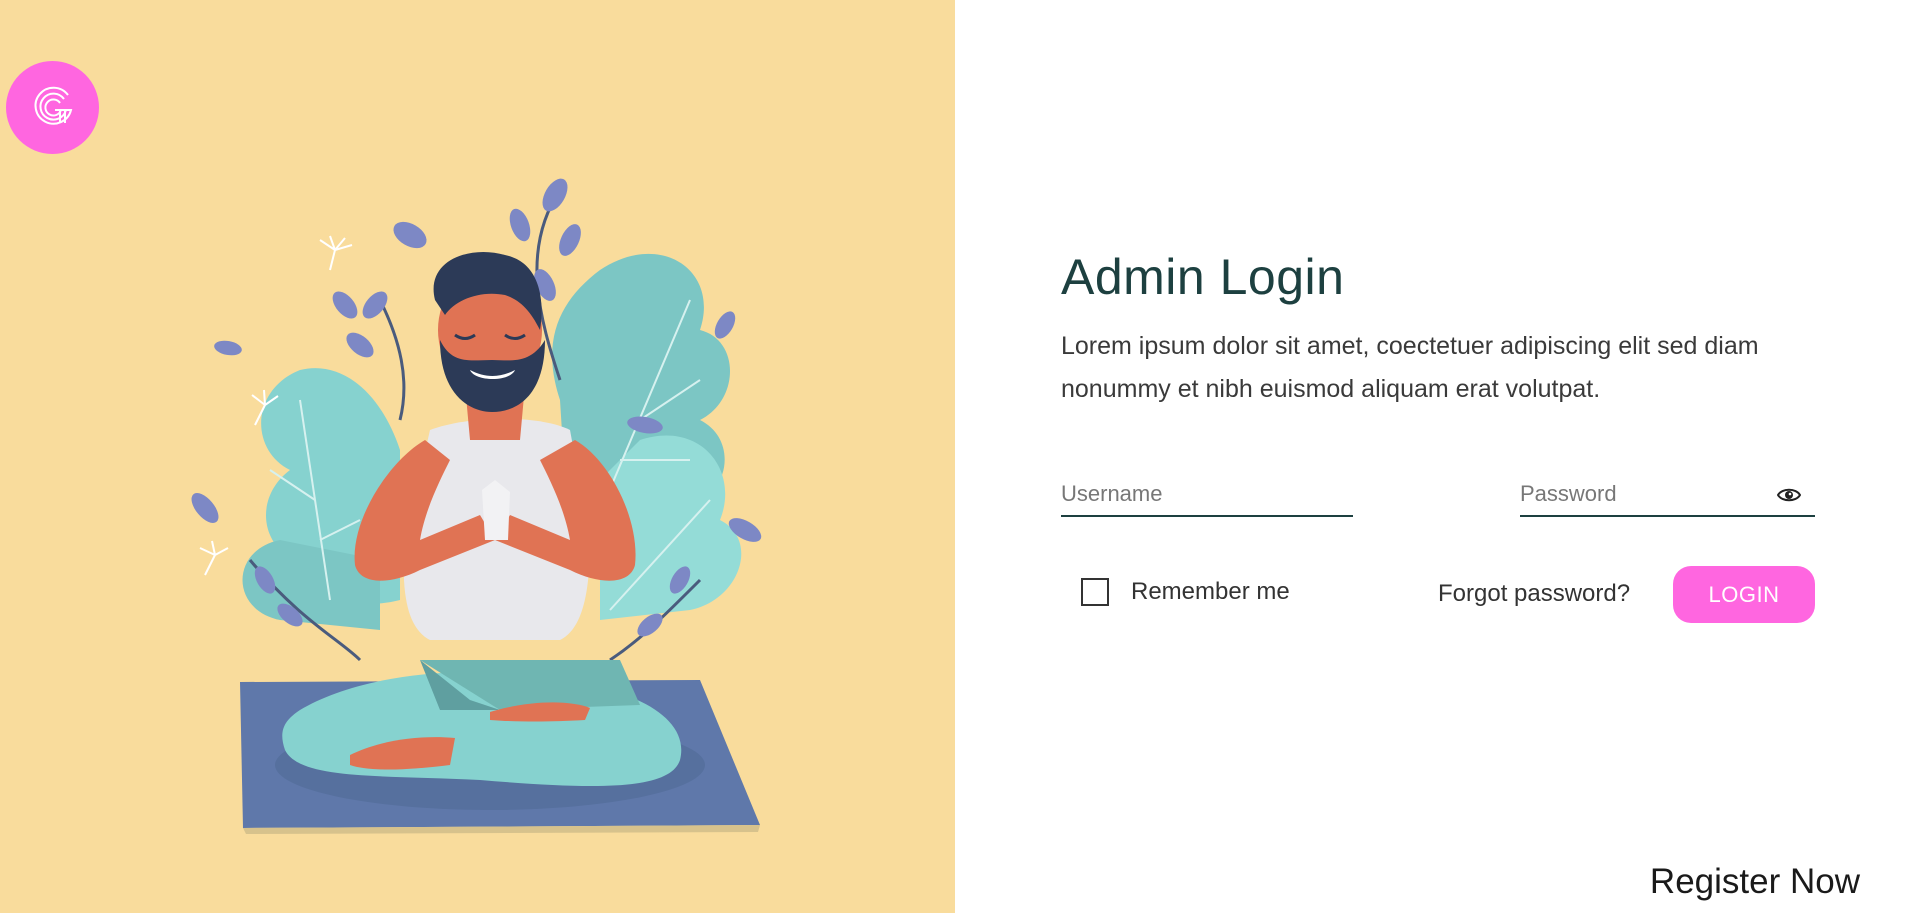  What do you see at coordinates (1744, 594) in the screenshot?
I see `login-button: LOGIN` at bounding box center [1744, 594].